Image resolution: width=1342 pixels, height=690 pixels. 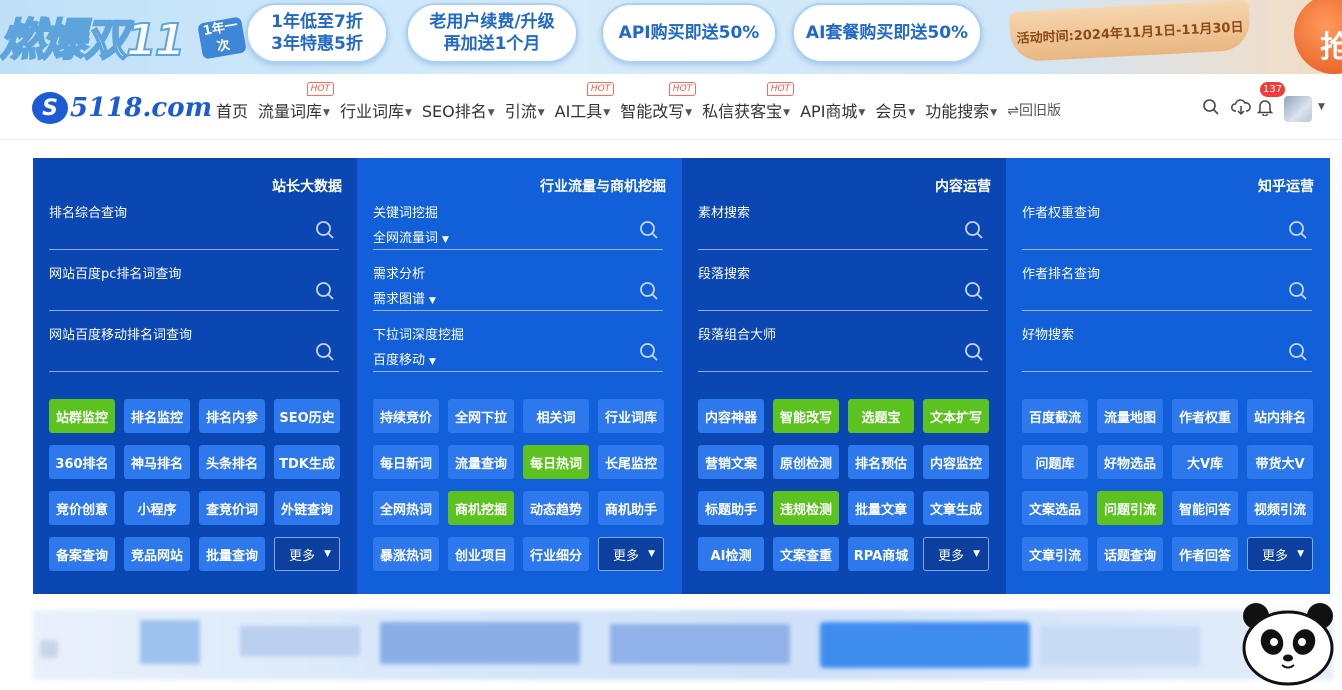 What do you see at coordinates (1280, 508) in the screenshot?
I see `tool-button: 视频引流` at bounding box center [1280, 508].